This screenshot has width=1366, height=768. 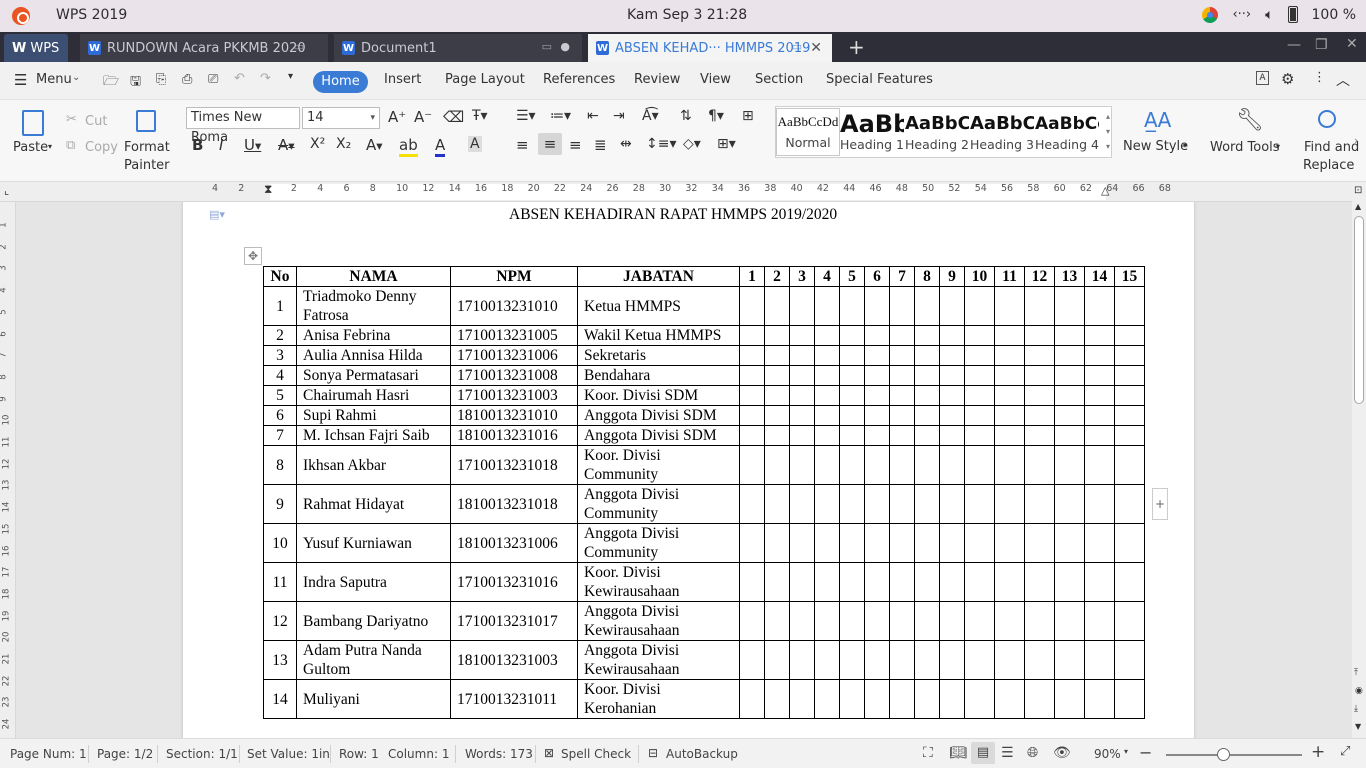 What do you see at coordinates (125, 754) in the screenshot?
I see `status-page: Page: 1/2` at bounding box center [125, 754].